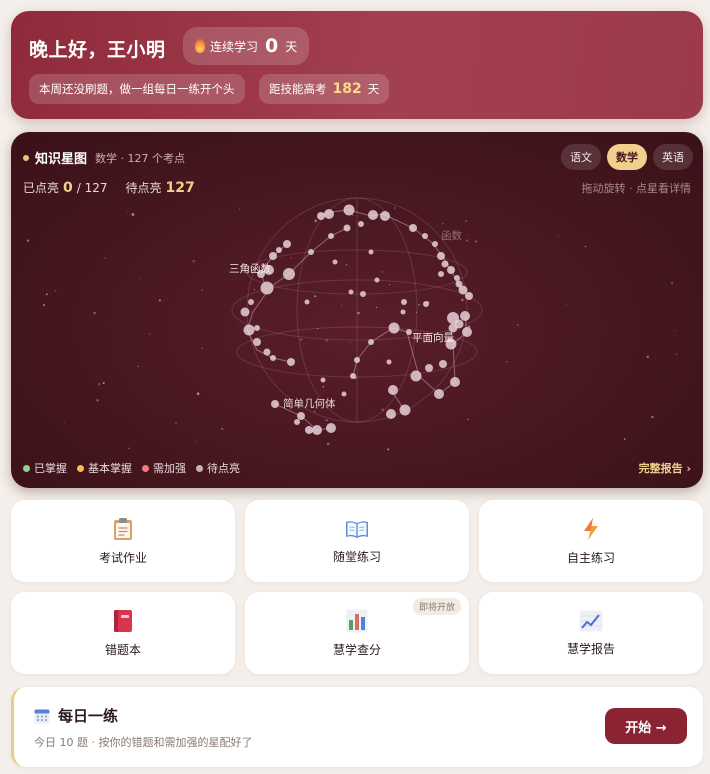 This screenshot has height=774, width=710. What do you see at coordinates (143, 188) in the screenshot?
I see `pending-label: 待点亮` at bounding box center [143, 188].